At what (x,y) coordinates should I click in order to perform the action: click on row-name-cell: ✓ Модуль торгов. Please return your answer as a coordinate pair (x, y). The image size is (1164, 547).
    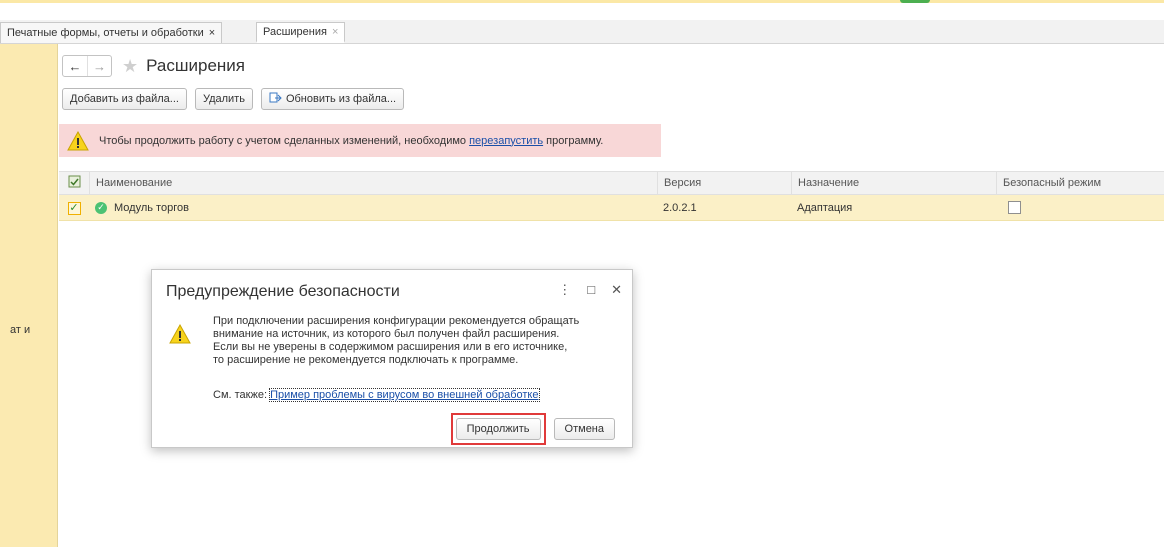
    Looking at the image, I should click on (373, 207).